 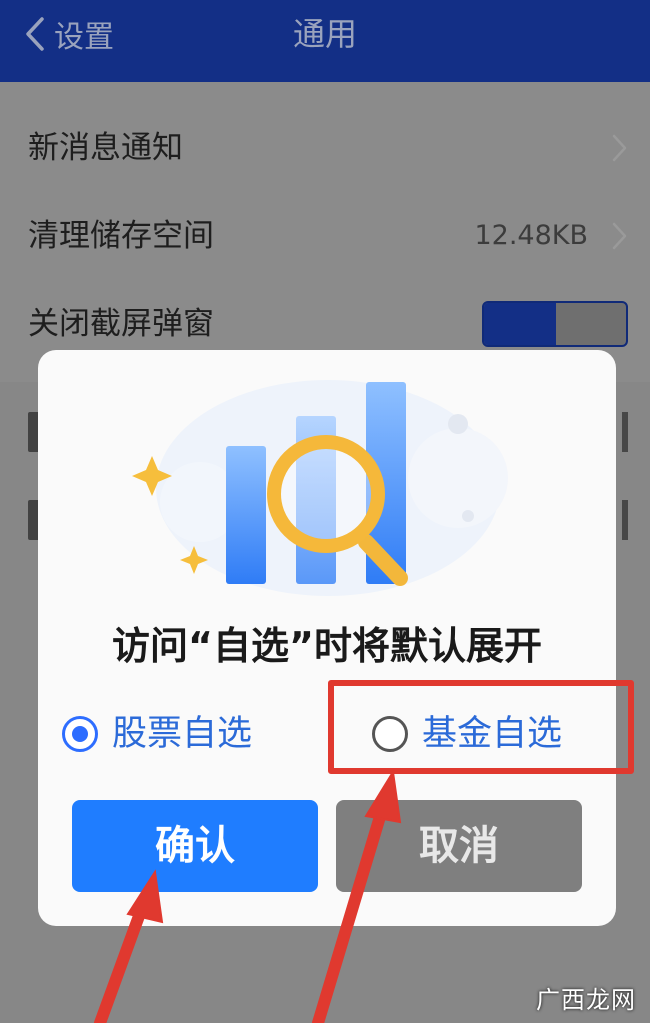 What do you see at coordinates (325, 236) in the screenshot?
I see `settings-row-storage: 清理储存空间 12.48KB` at bounding box center [325, 236].